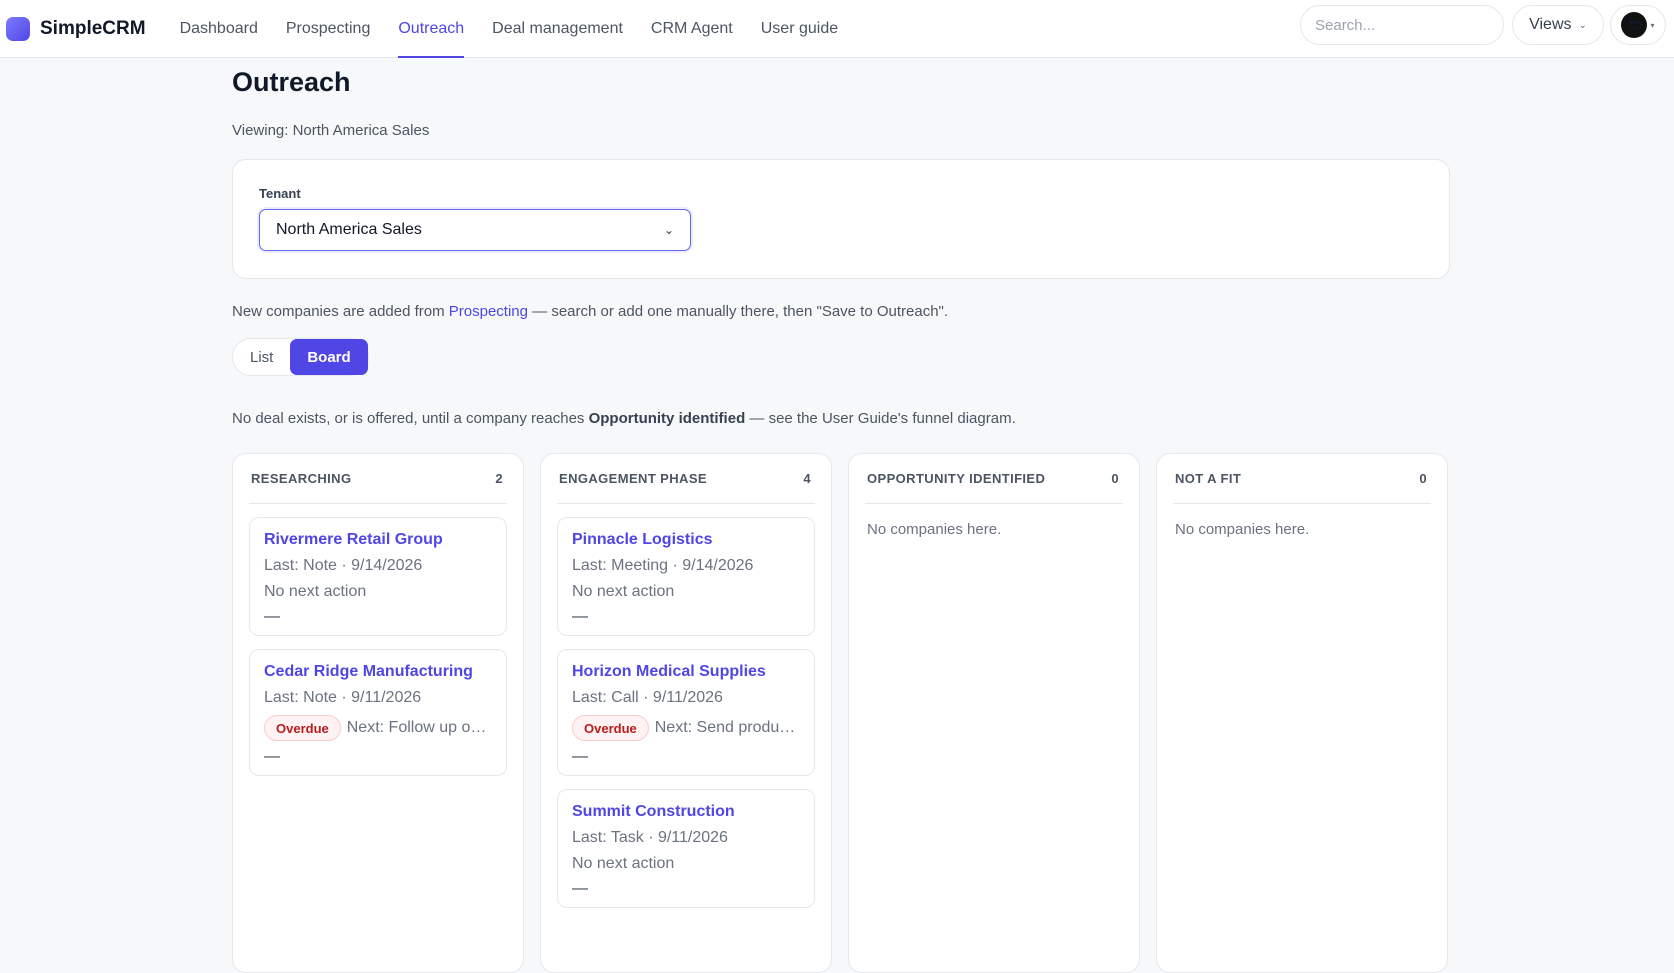  Describe the element at coordinates (349, 229) in the screenshot. I see `tenant-select-value: North America Sales` at that location.